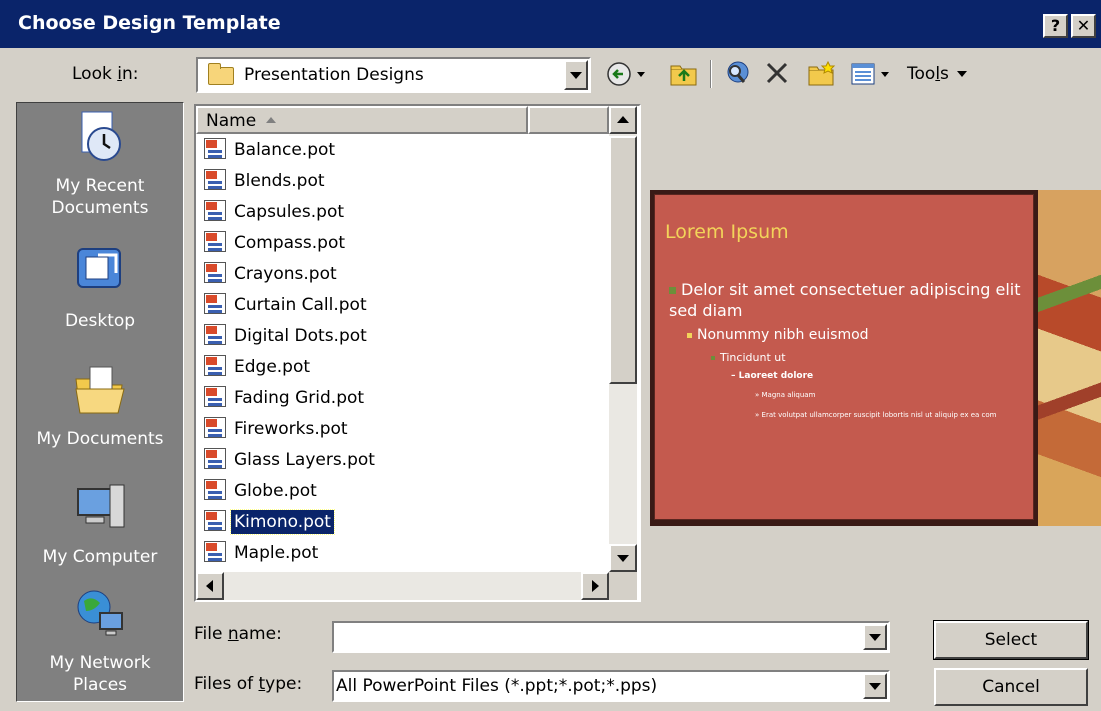 This screenshot has width=1101, height=711. I want to click on file-name: Edge.pot, so click(272, 367).